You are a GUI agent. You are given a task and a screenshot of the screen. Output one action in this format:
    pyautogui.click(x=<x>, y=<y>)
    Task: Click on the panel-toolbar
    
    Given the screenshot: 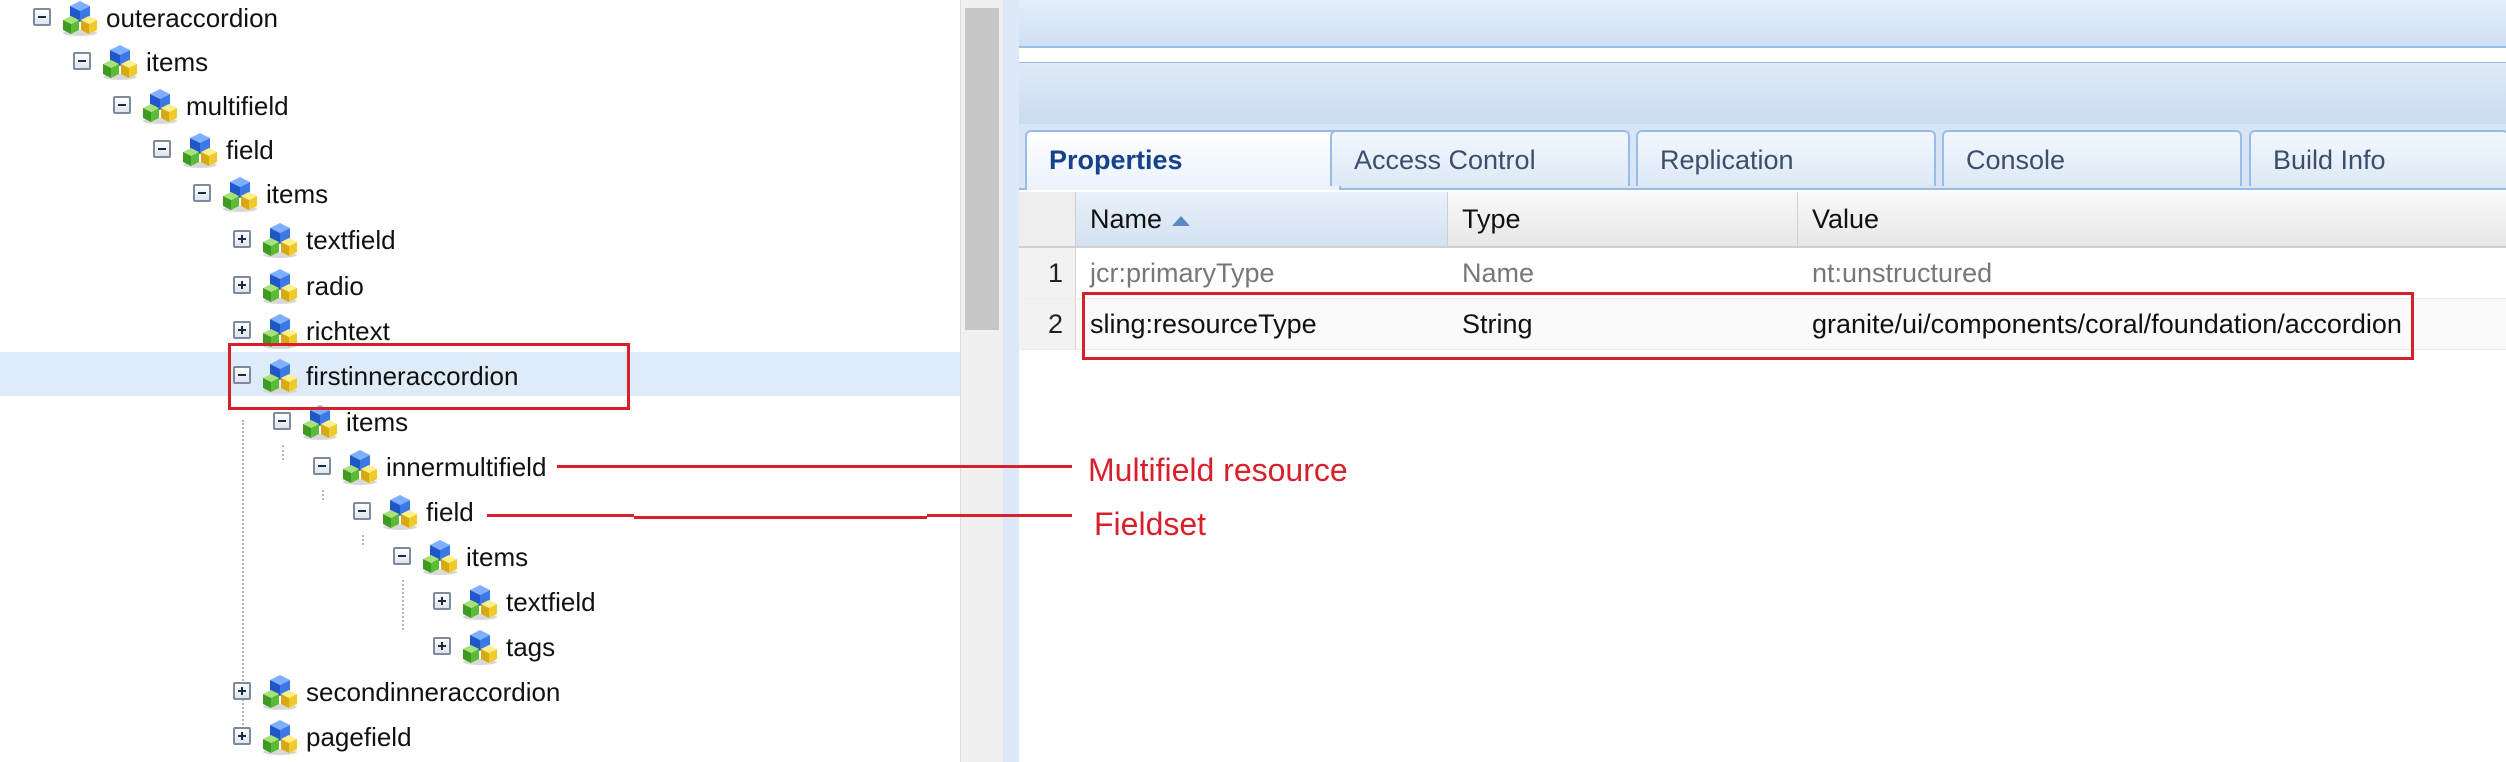 What is the action you would take?
    pyautogui.click(x=1762, y=24)
    